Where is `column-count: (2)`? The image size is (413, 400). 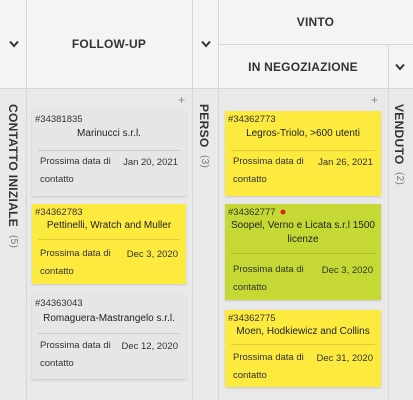
column-count: (2) is located at coordinates (399, 179).